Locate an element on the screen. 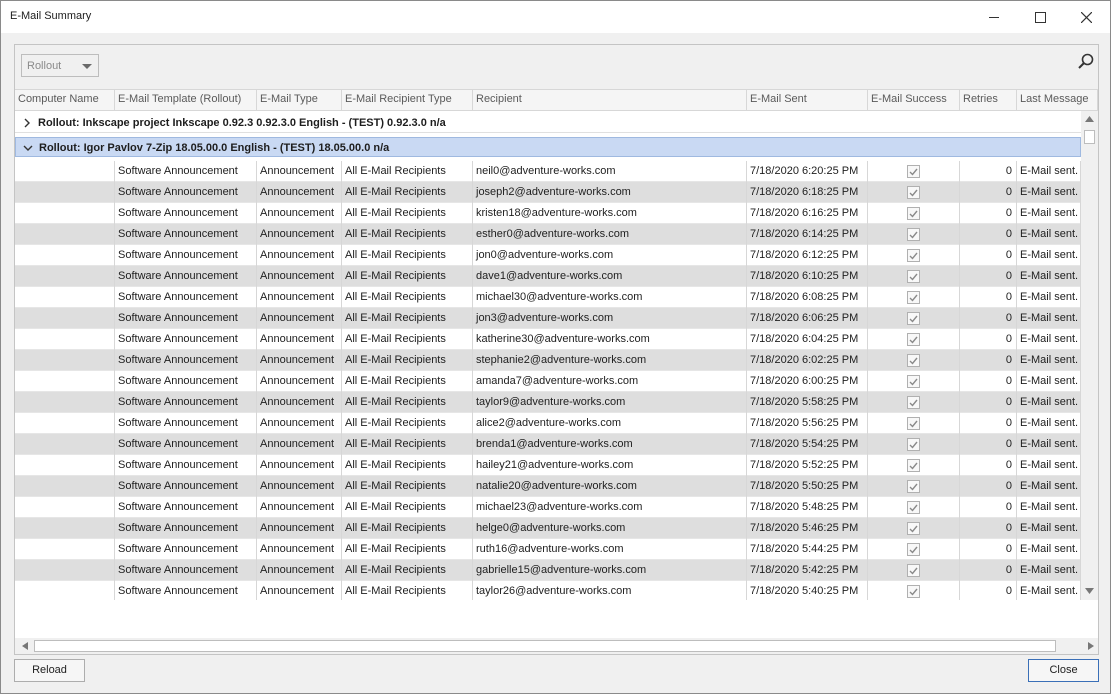  minimize-button is located at coordinates (994, 17).